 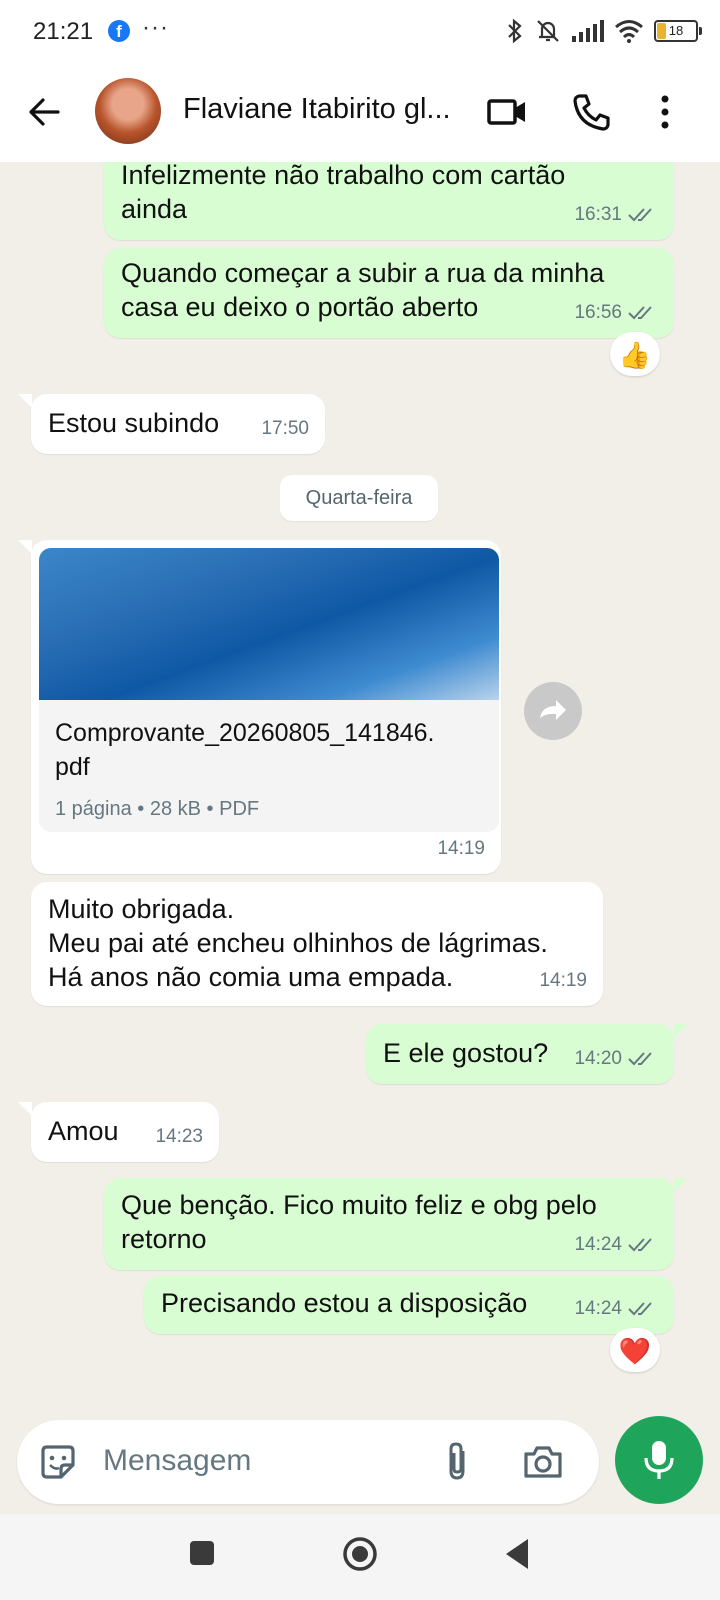 I want to click on message-time: 14:20, so click(x=598, y=1058).